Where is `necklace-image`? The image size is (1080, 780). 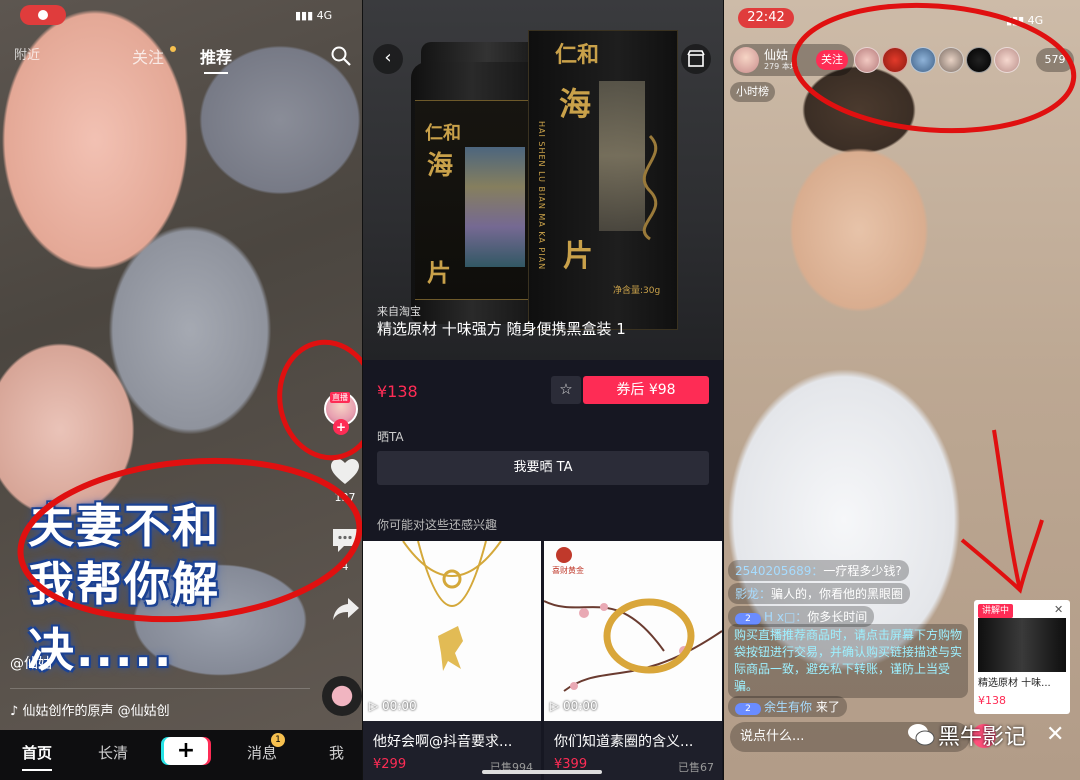
necklace-image is located at coordinates (452, 631).